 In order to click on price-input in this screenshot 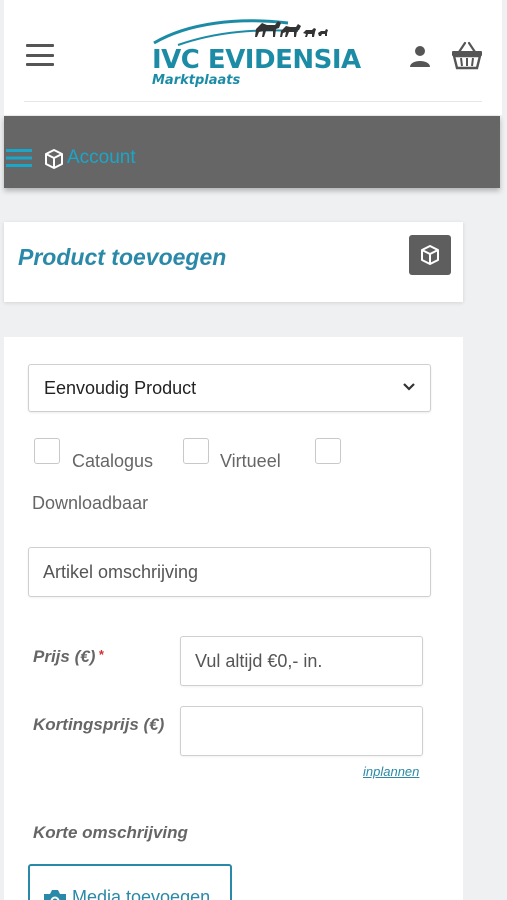, I will do `click(301, 661)`.